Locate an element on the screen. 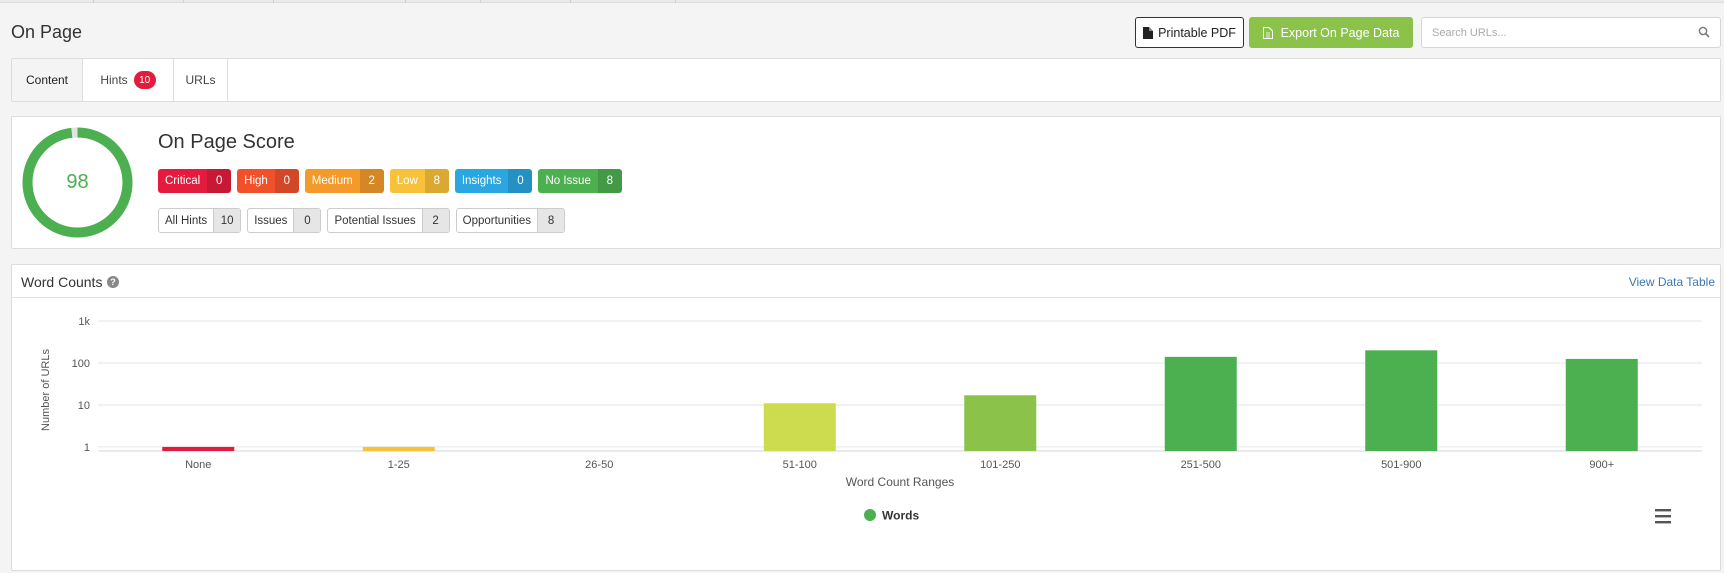 This screenshot has width=1724, height=573. hint-label: Opportunities is located at coordinates (497, 220).